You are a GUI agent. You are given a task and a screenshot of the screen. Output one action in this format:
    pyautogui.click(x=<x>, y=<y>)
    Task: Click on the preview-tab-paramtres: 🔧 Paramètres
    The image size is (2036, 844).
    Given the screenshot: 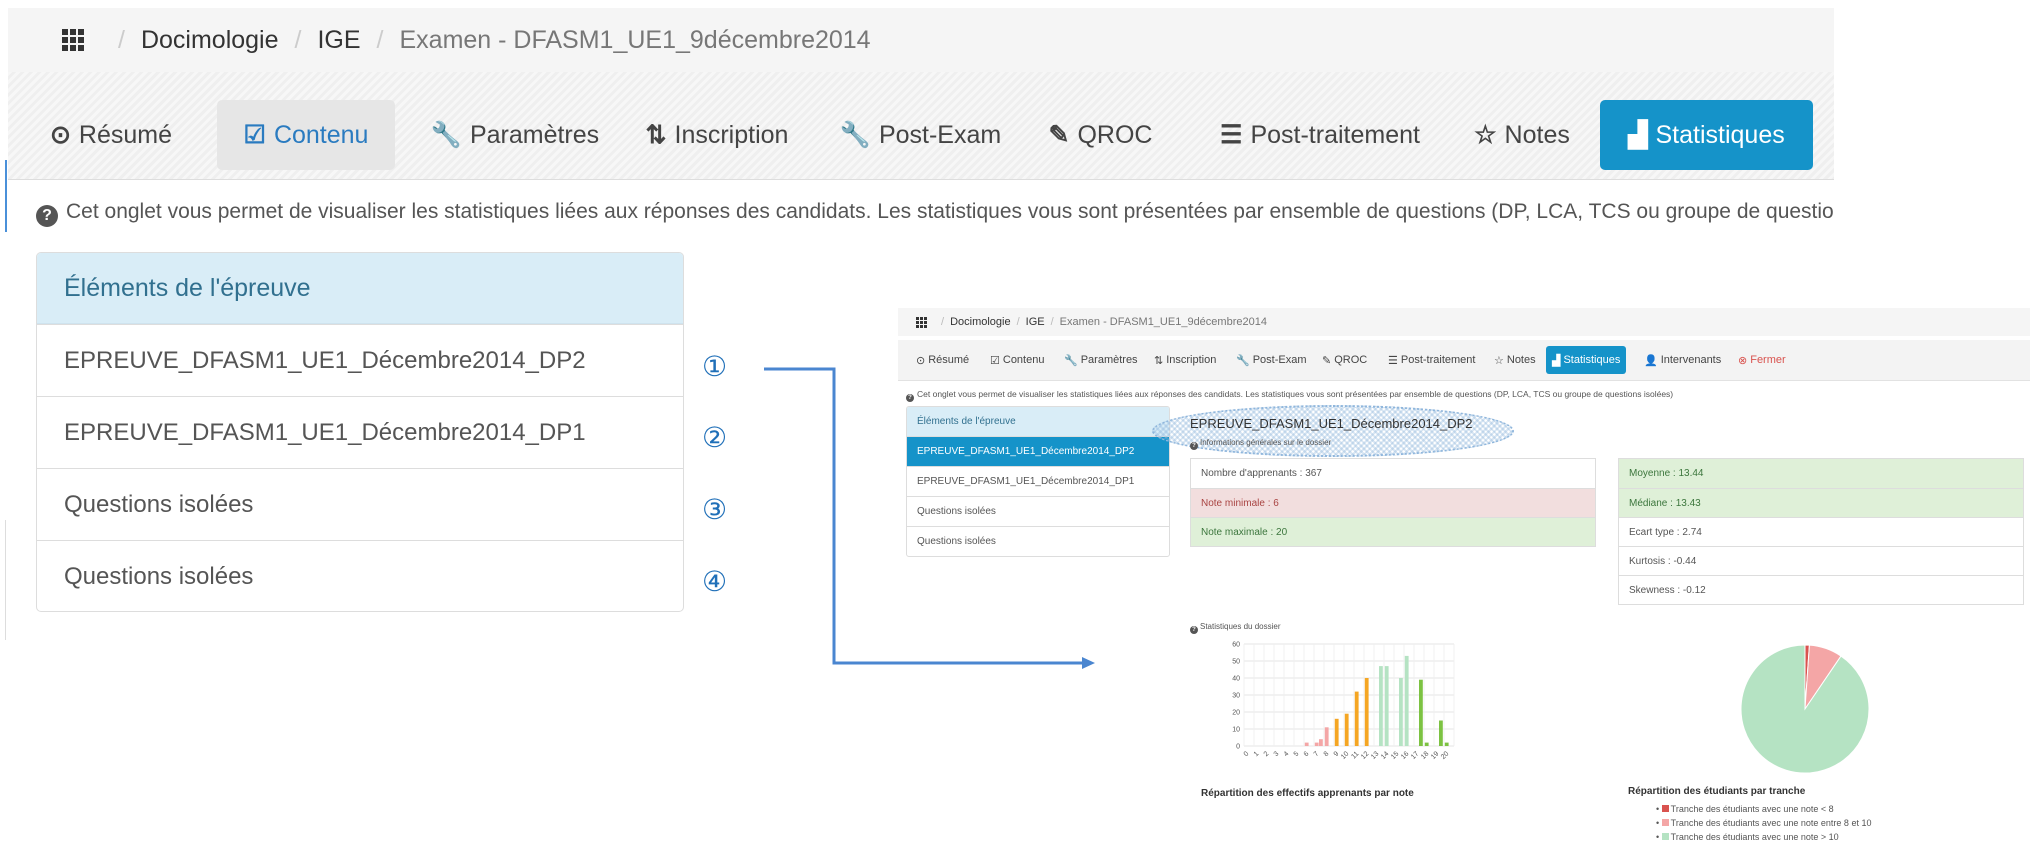 What is the action you would take?
    pyautogui.click(x=1101, y=360)
    